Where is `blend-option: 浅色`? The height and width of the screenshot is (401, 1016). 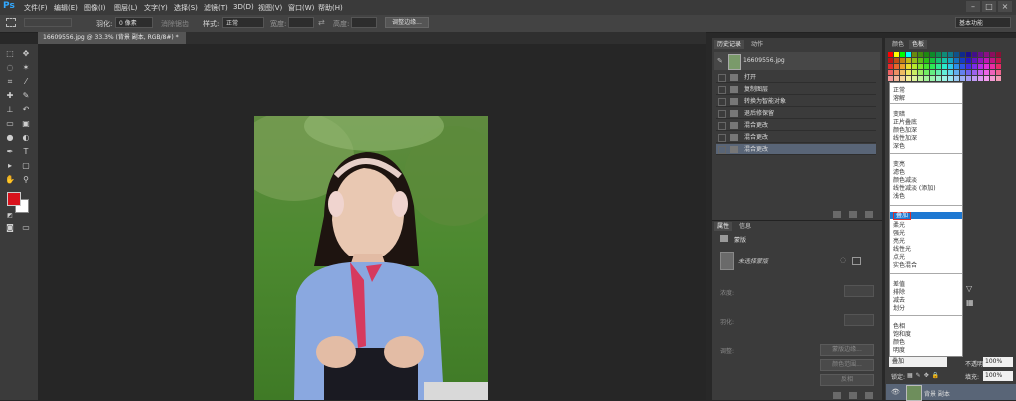
blend-option: 浅色 is located at coordinates (899, 195).